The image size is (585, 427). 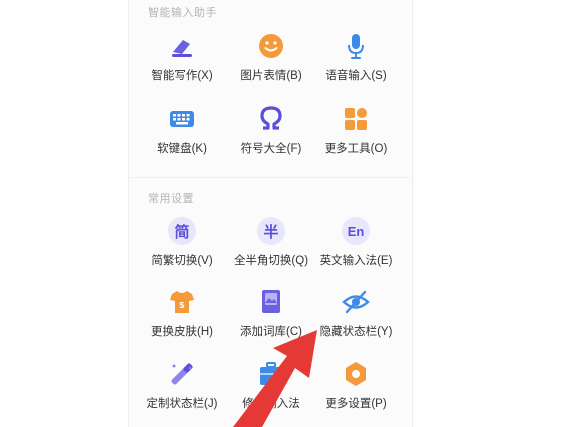 I want to click on repair-input-method-button: 修复输入法, so click(x=271, y=390).